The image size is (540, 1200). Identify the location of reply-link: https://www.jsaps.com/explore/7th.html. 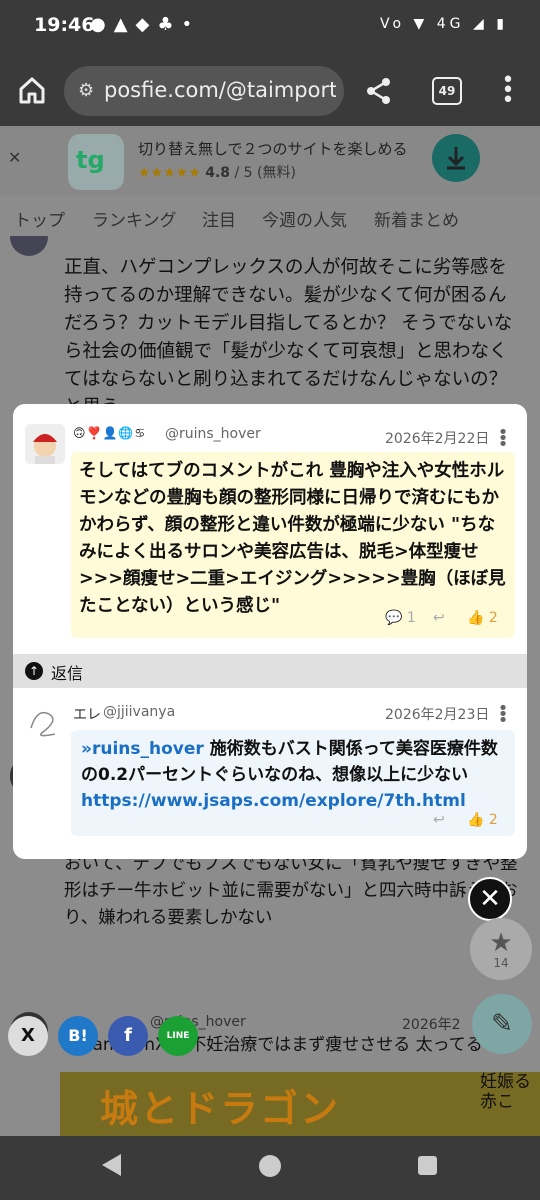
(273, 801).